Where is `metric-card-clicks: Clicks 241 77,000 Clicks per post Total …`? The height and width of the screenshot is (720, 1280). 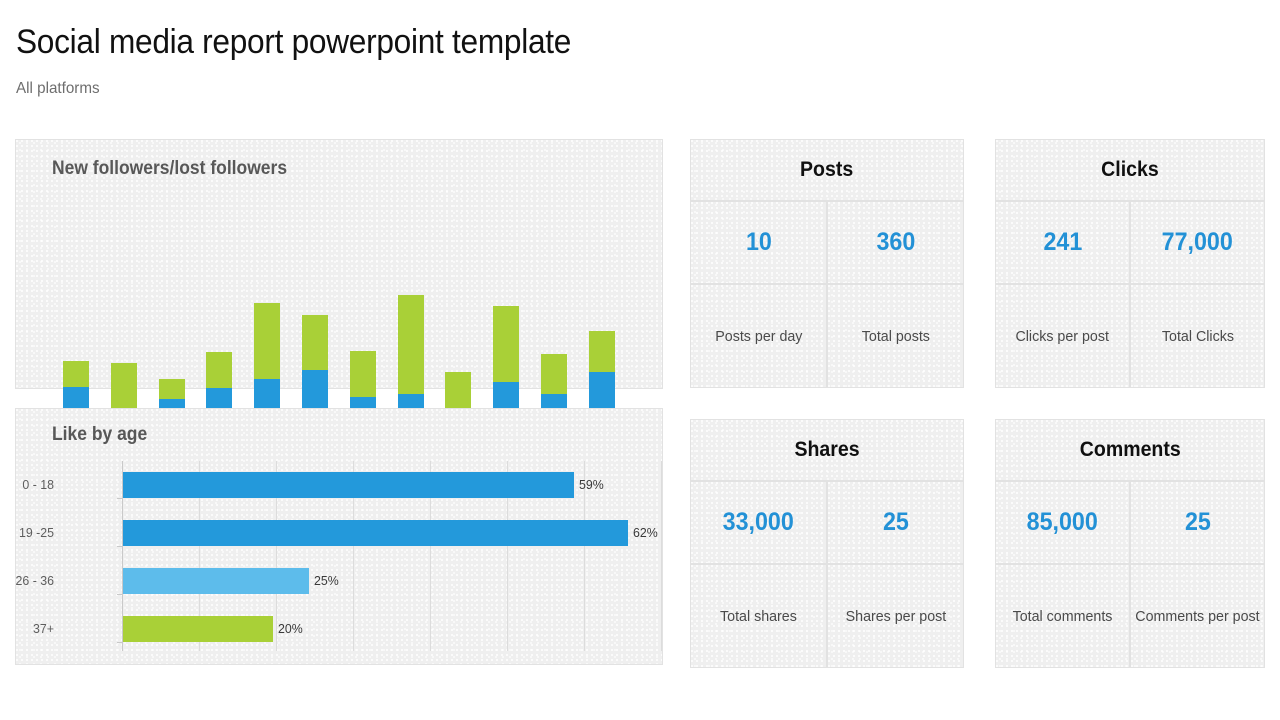
metric-card-clicks: Clicks 241 77,000 Clicks per post Total … is located at coordinates (1130, 263).